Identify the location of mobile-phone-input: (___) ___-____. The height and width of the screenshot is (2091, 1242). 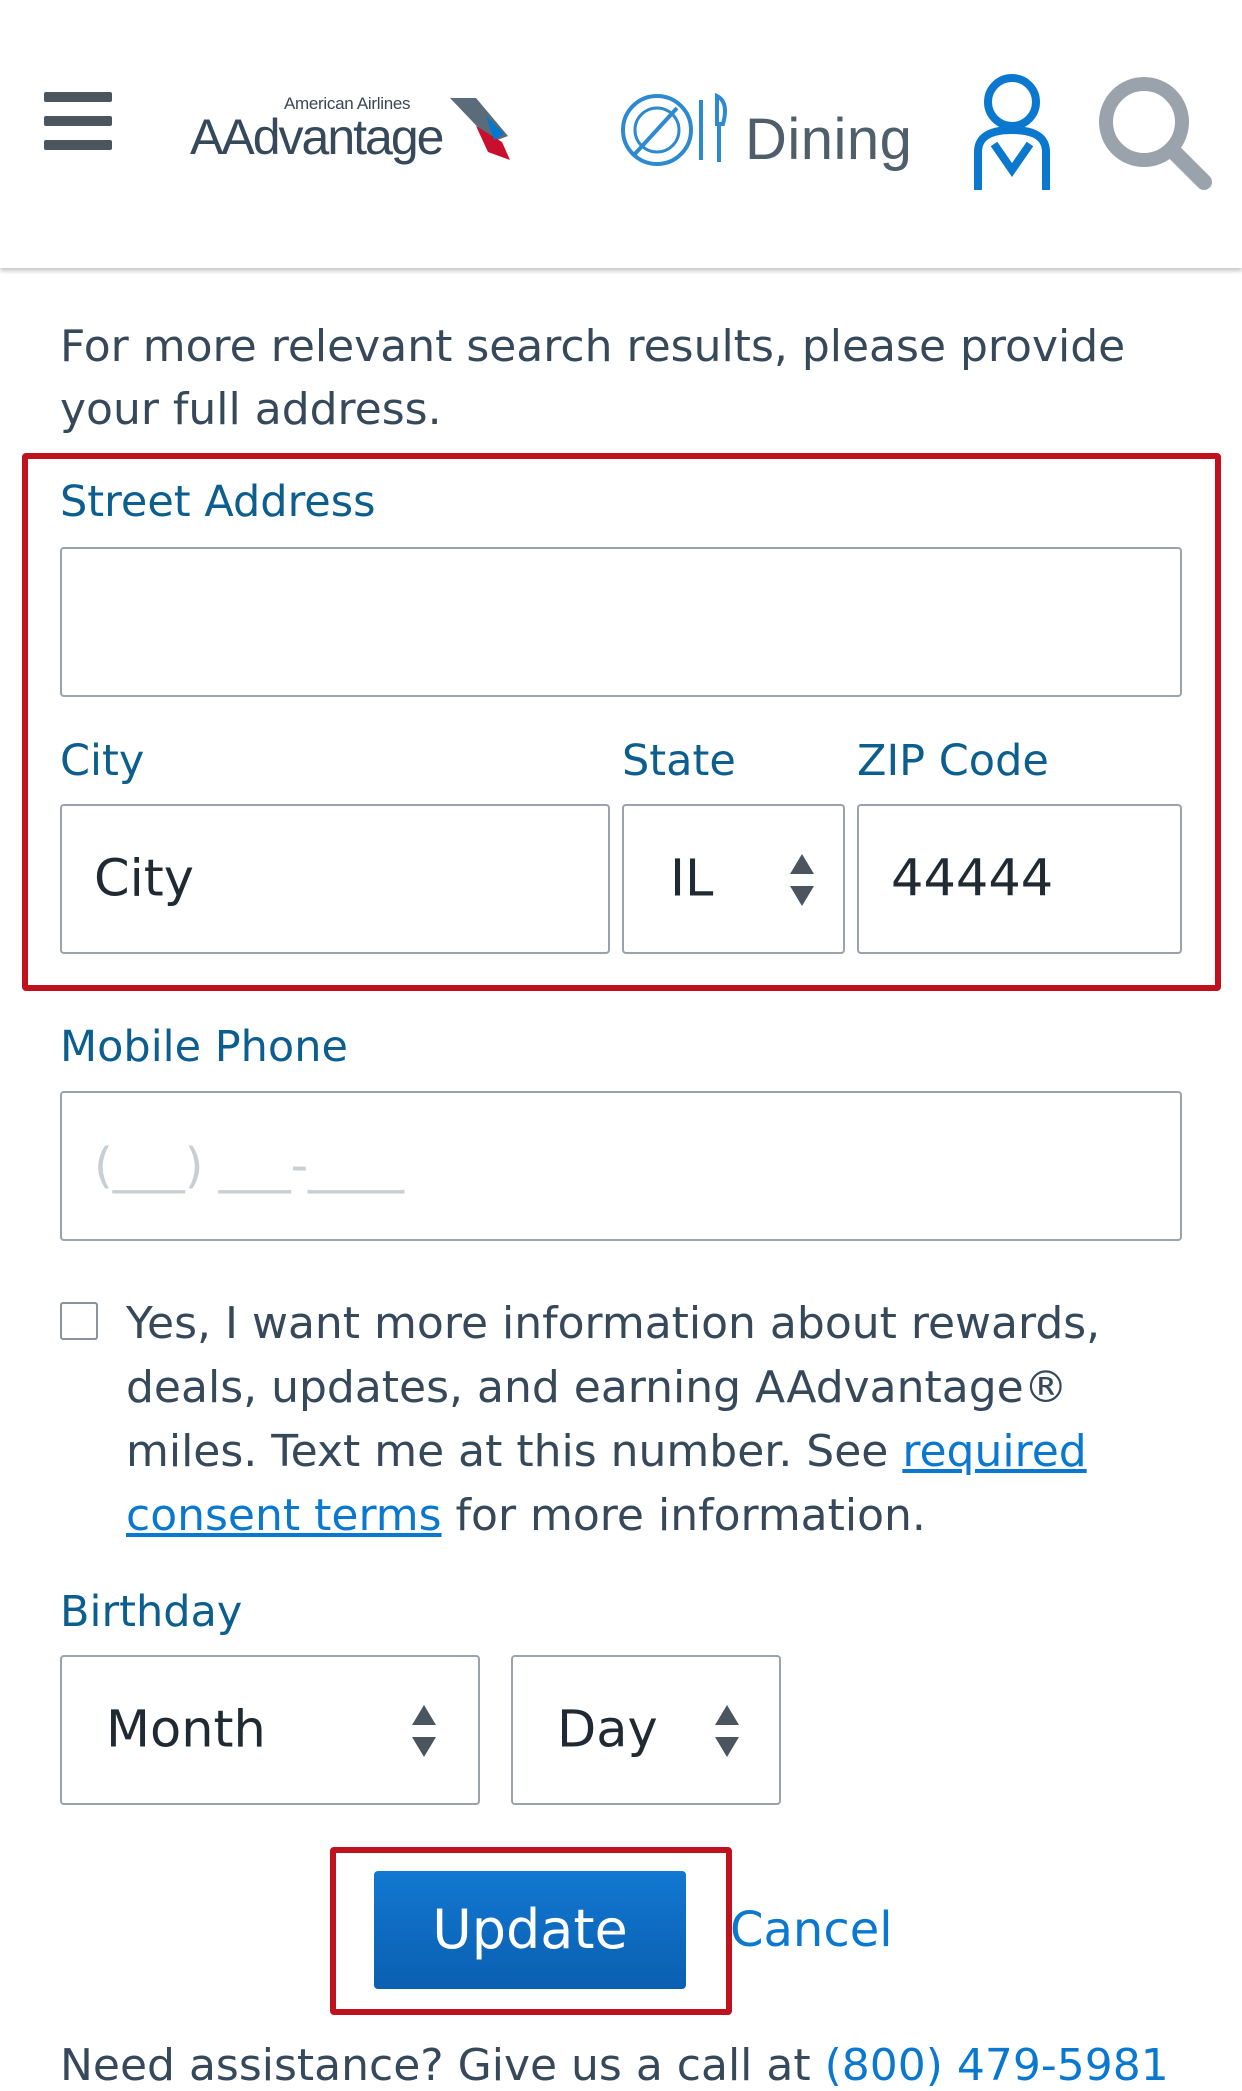
(621, 1166).